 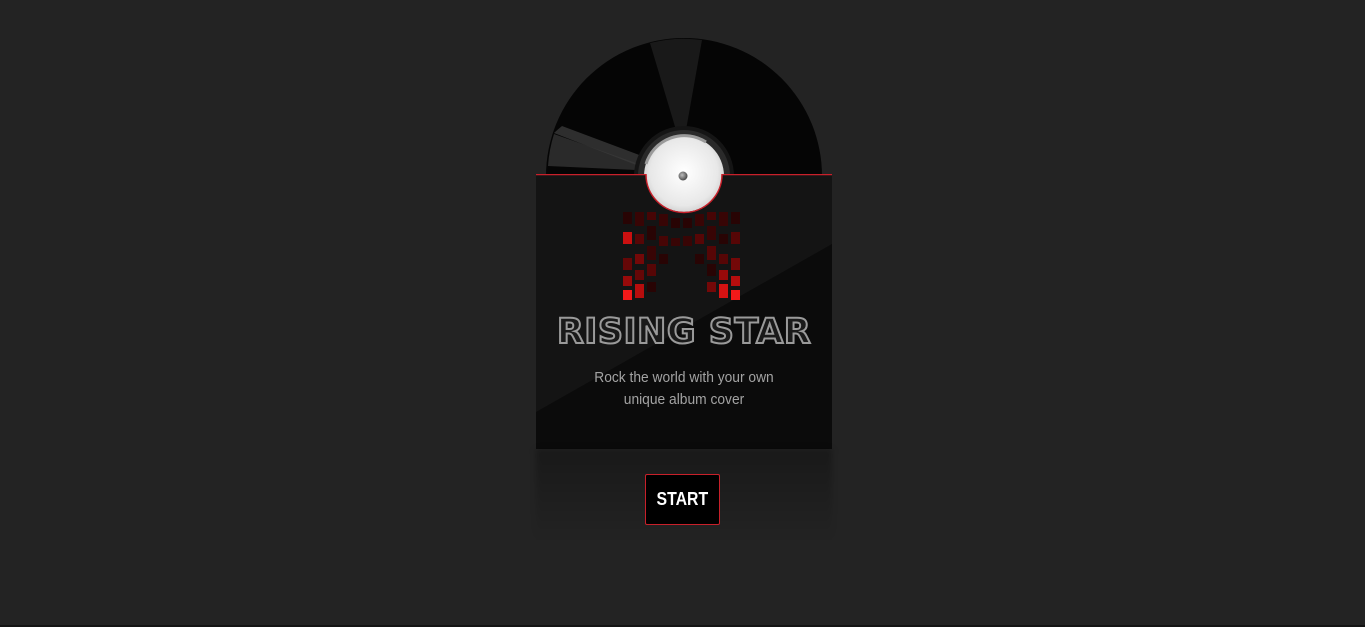 I want to click on album-title: RISING STAR, so click(x=684, y=332).